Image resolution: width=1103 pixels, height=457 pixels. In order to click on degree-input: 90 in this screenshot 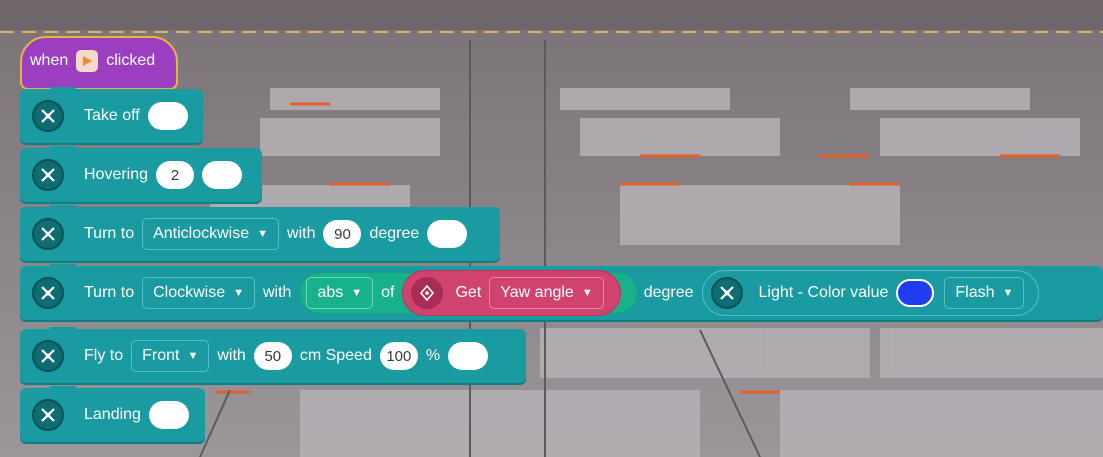, I will do `click(342, 234)`.